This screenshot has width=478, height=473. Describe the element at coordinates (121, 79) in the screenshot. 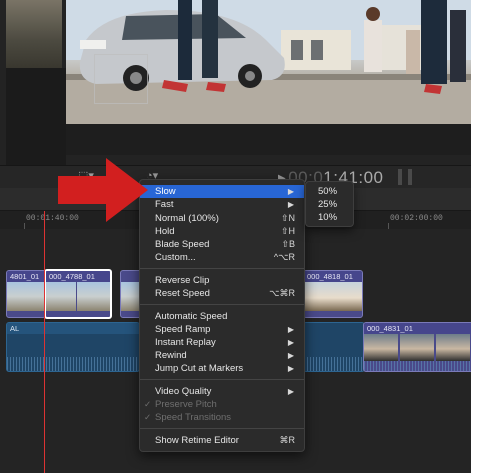

I see `transform-box` at that location.